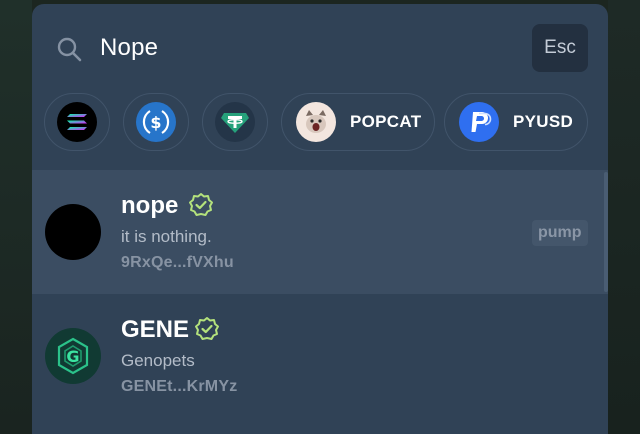 The image size is (640, 434). I want to click on token-name: GENE, so click(155, 329).